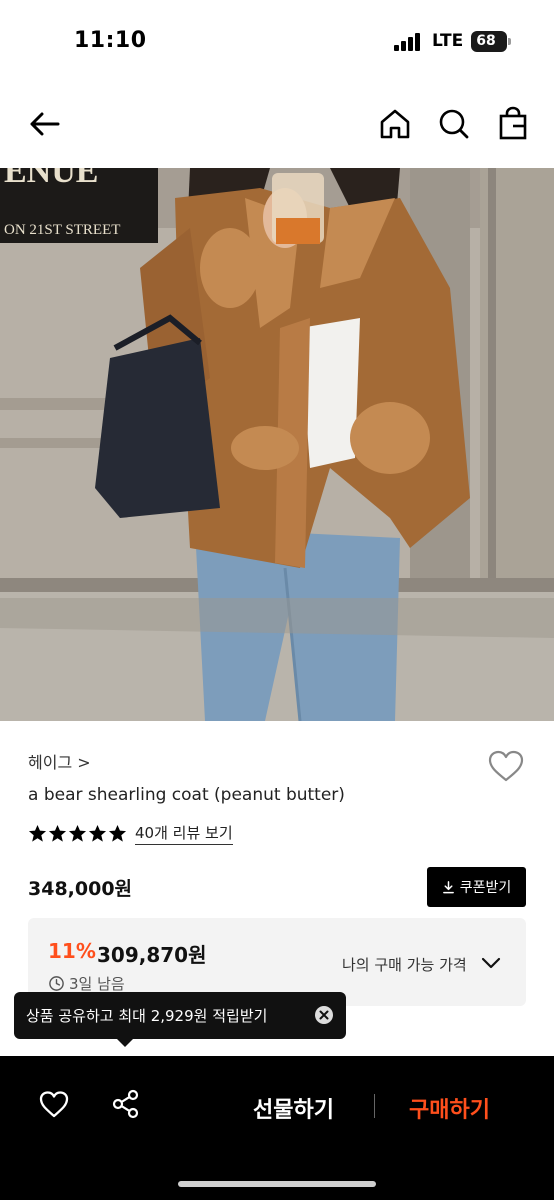  I want to click on product-name: a bear shearling coat (peanut butter), so click(186, 795).